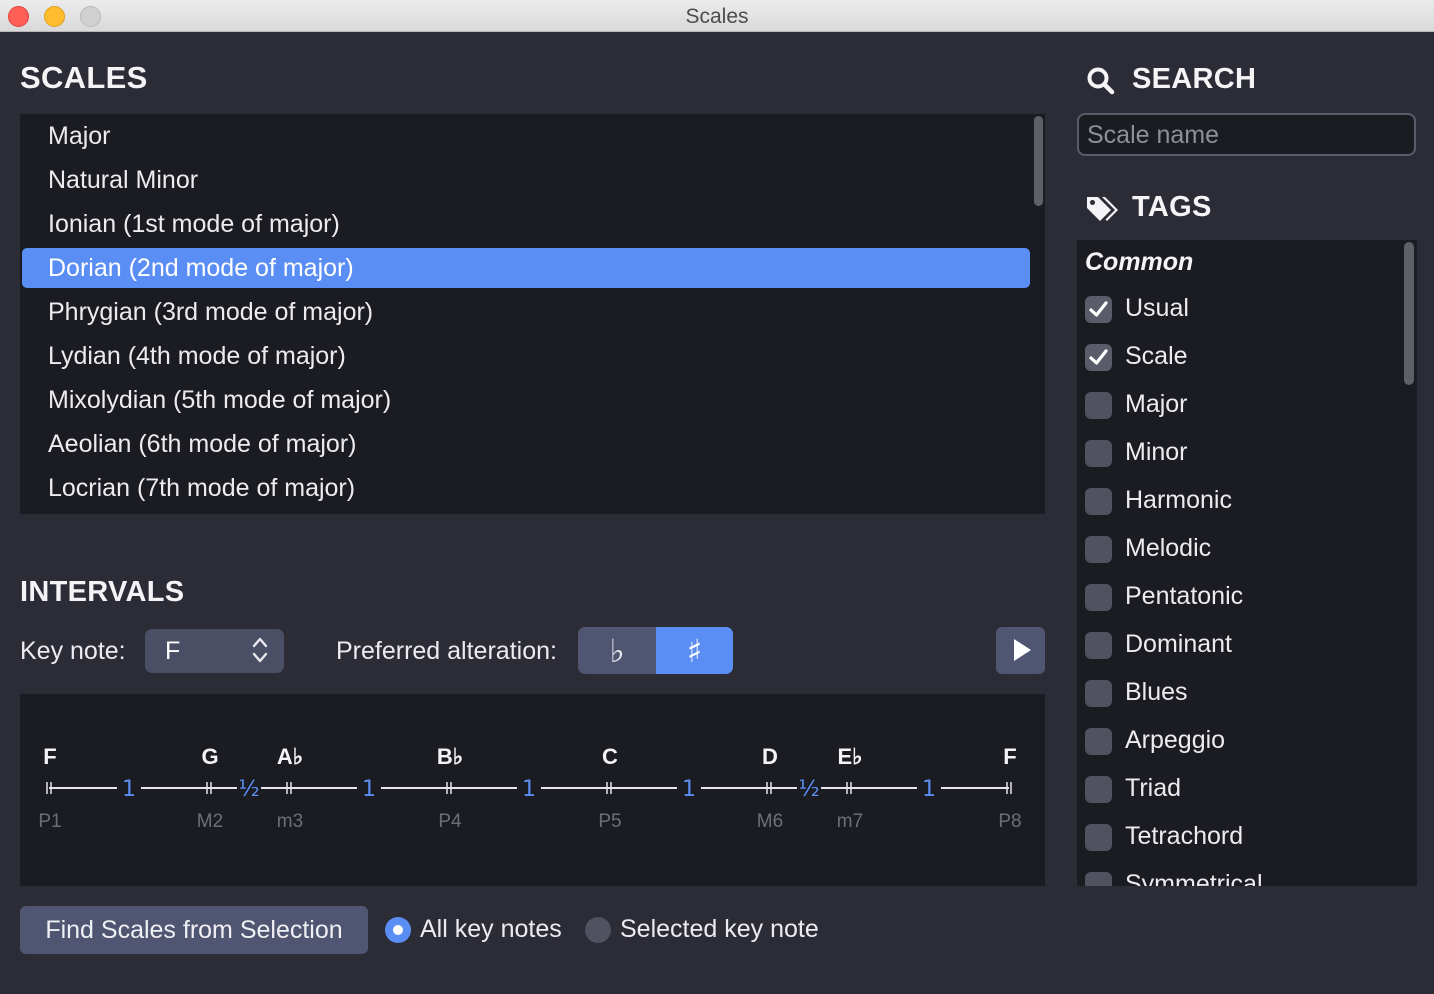  I want to click on tags-heading: TAGS, so click(1172, 207).